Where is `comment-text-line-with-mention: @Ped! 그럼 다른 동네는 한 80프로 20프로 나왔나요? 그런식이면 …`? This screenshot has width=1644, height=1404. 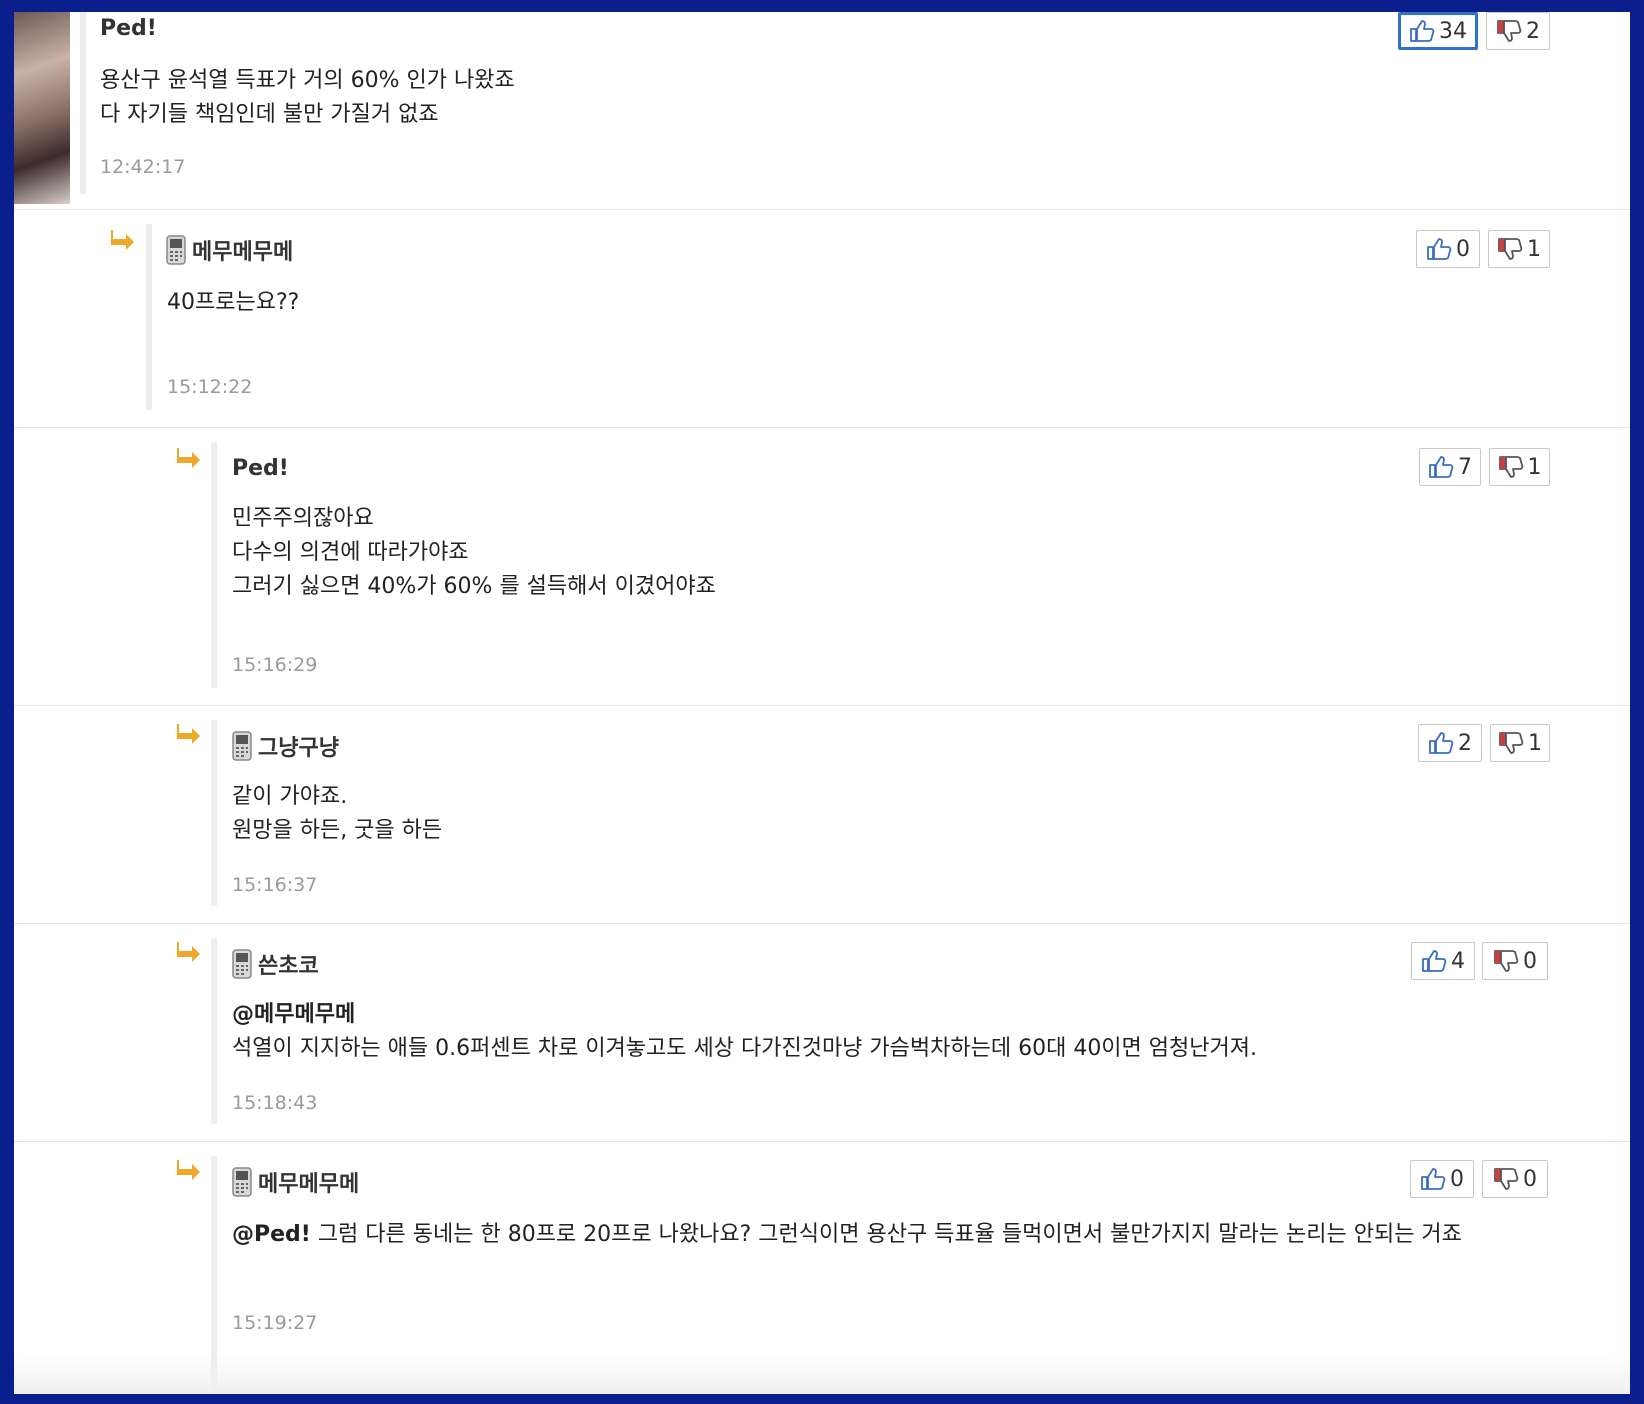 comment-text-line-with-mention: @Ped! 그럼 다른 동네는 한 80프로 20프로 나왔나요? 그런식이면 … is located at coordinates (847, 1232).